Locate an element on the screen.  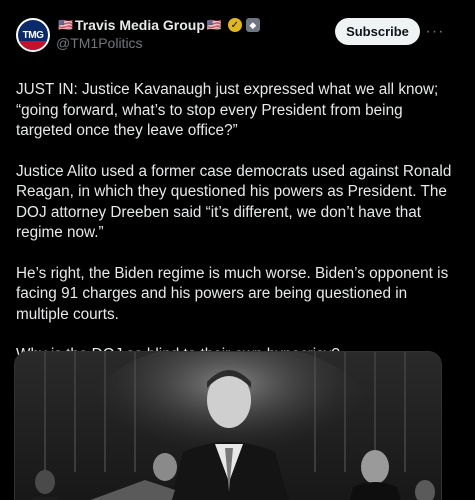
avatar-label: TMG is located at coordinates (33, 35).